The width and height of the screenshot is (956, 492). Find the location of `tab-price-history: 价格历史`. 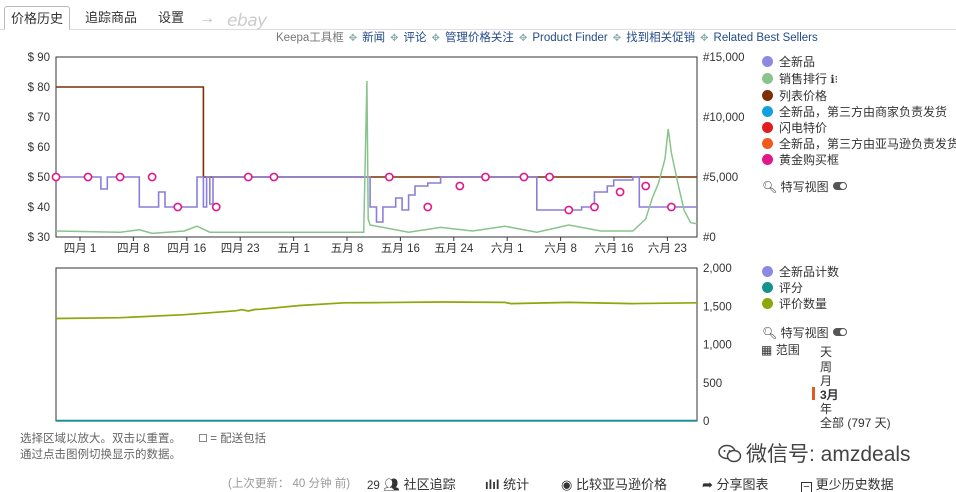

tab-price-history: 价格历史 is located at coordinates (37, 18).